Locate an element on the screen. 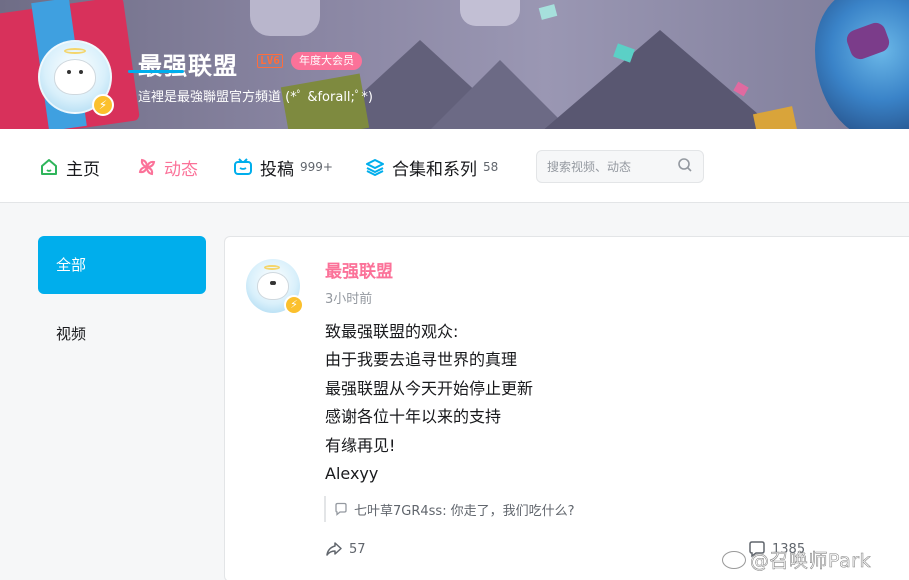 This screenshot has height=580, width=909. tab-home: 主页 is located at coordinates (69, 167).